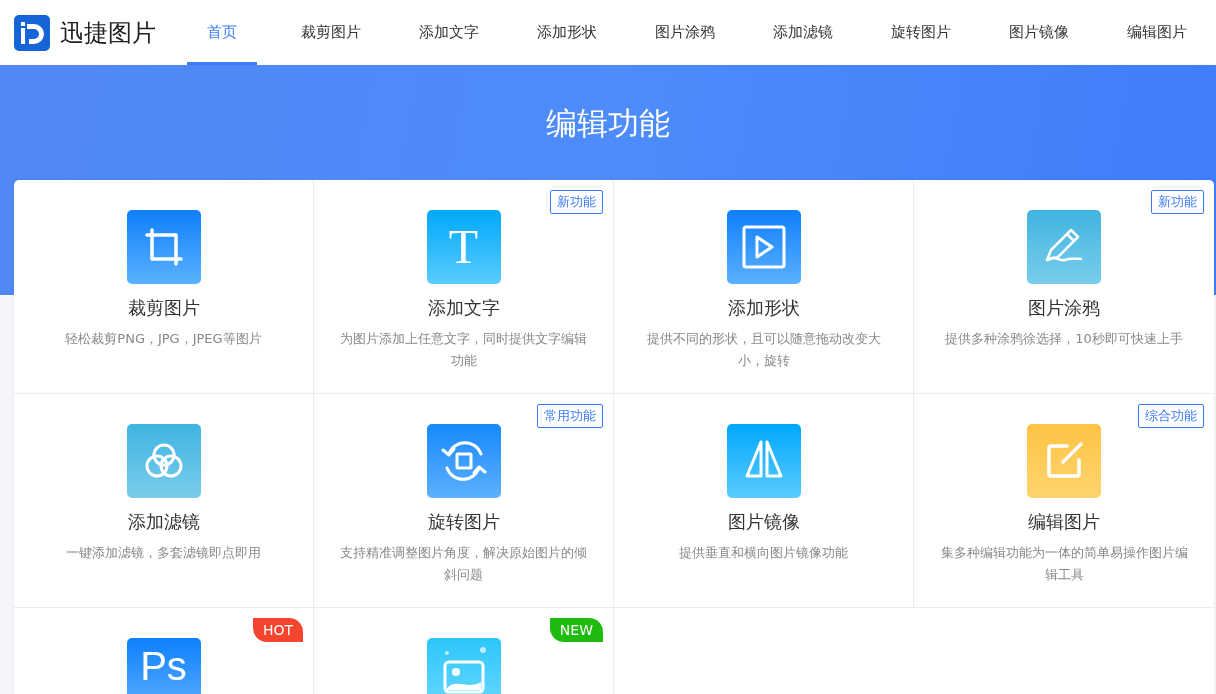 Image resolution: width=1216 pixels, height=694 pixels. Describe the element at coordinates (163, 339) in the screenshot. I see `feature-description: 轻松裁剪PNG，JPG，JPEG等图片` at that location.